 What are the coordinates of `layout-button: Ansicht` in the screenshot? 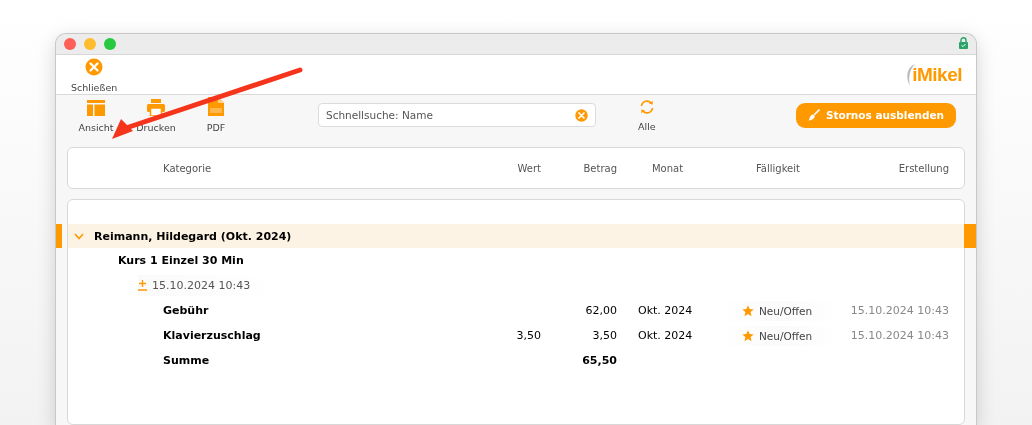 It's located at (96, 115).